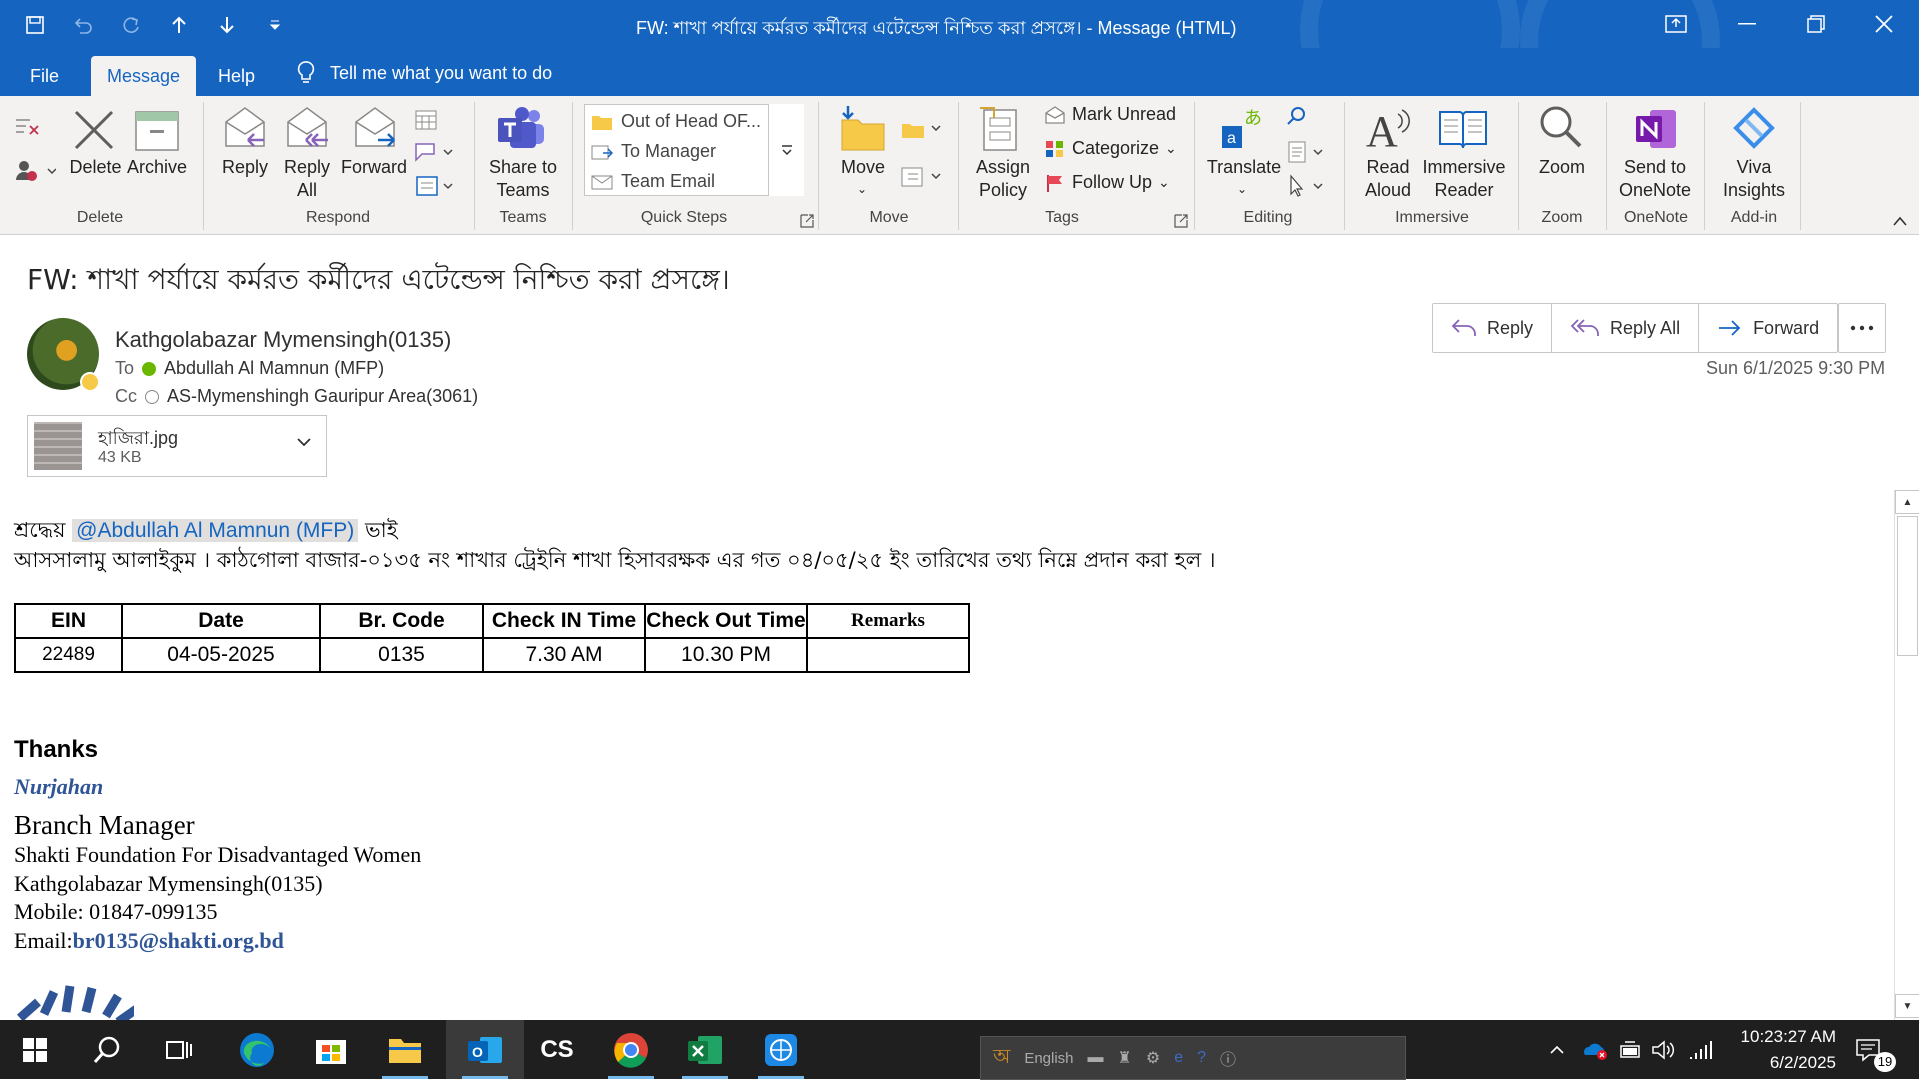 This screenshot has height=1080, width=1919. What do you see at coordinates (1244, 167) in the screenshot?
I see `translate-button: Translate` at bounding box center [1244, 167].